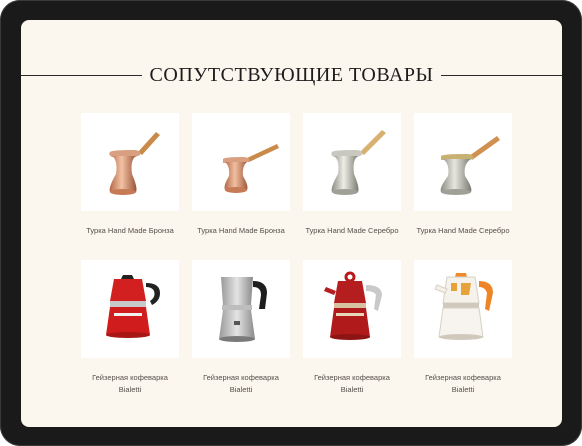 The image size is (582, 446). I want to click on section-header: СОПУТСТВУЮЩИЕ ТОВАРЫ, so click(291, 75).